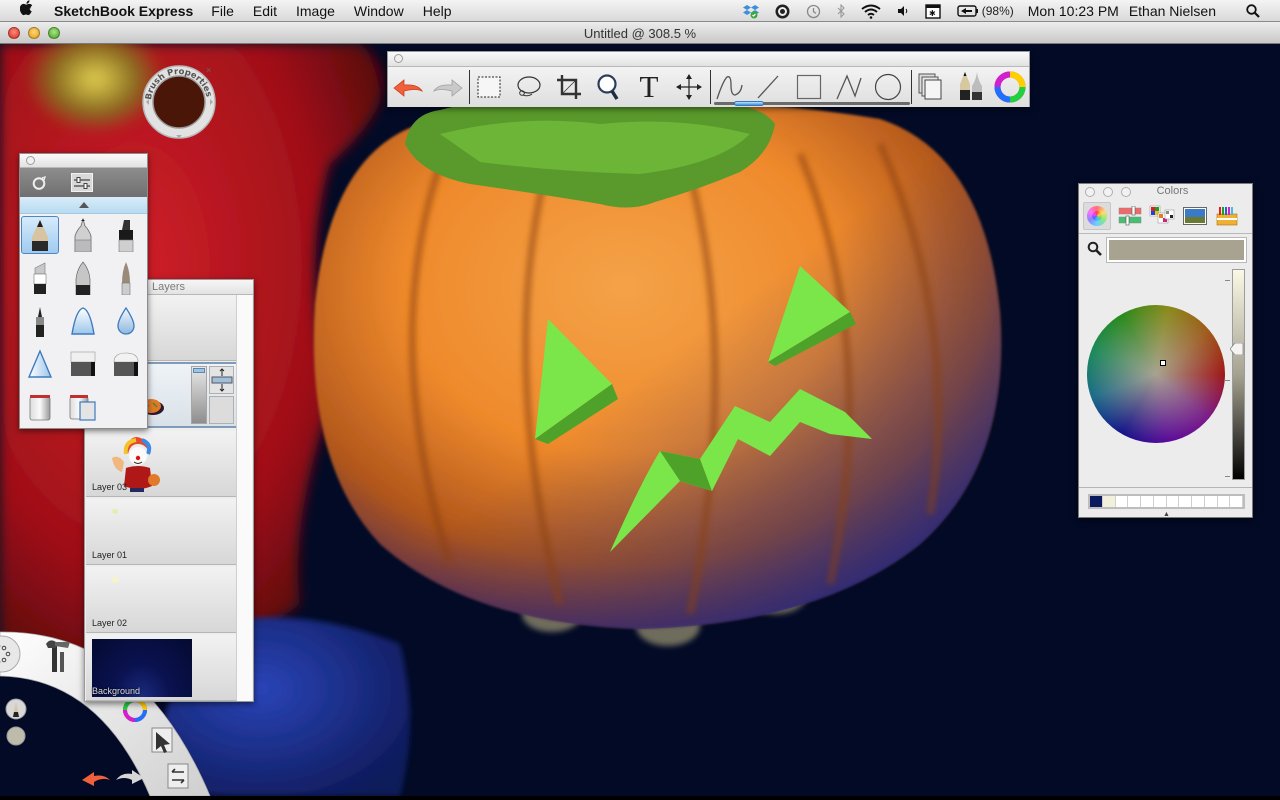  Describe the element at coordinates (809, 87) in the screenshot. I see `rectangle-tool` at that location.